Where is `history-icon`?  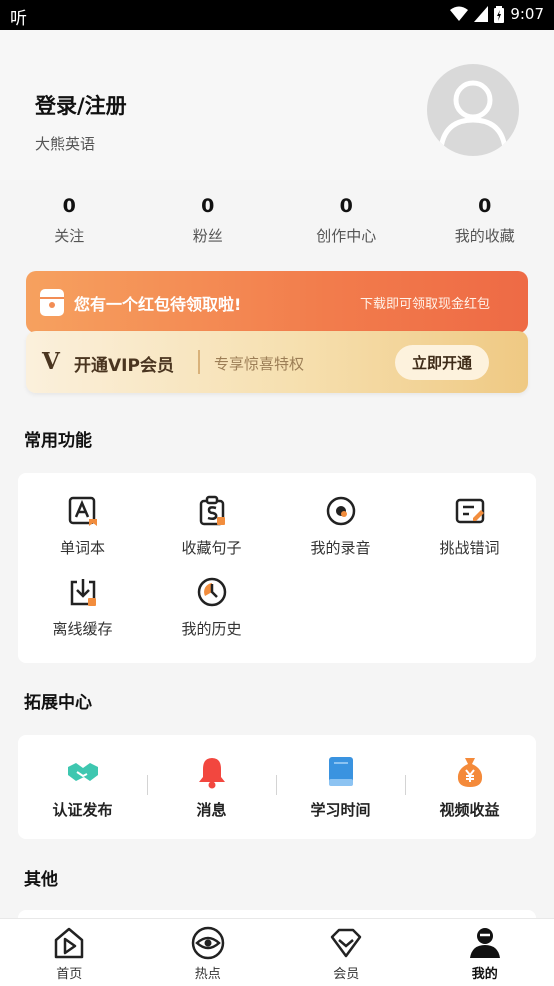 history-icon is located at coordinates (211, 592).